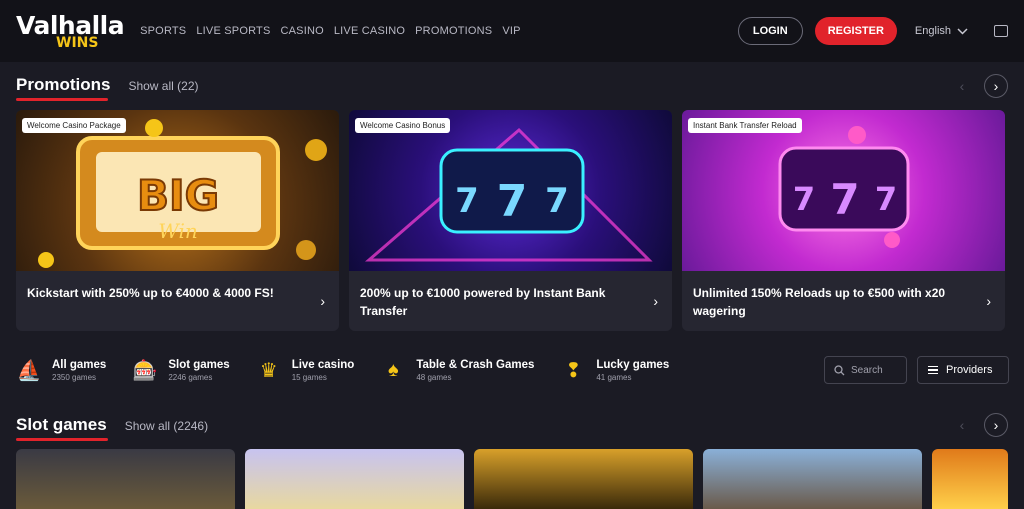 Image resolution: width=1024 pixels, height=509 pixels. What do you see at coordinates (573, 370) in the screenshot?
I see `lucky-icon: ❢` at bounding box center [573, 370].